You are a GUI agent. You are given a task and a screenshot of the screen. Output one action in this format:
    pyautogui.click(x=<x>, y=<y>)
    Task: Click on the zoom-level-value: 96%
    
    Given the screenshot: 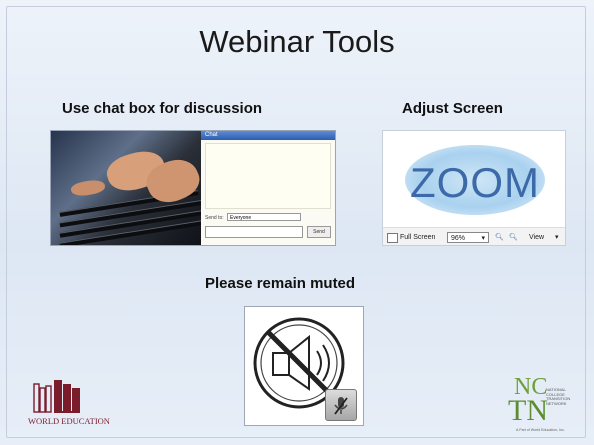 What is the action you would take?
    pyautogui.click(x=458, y=238)
    